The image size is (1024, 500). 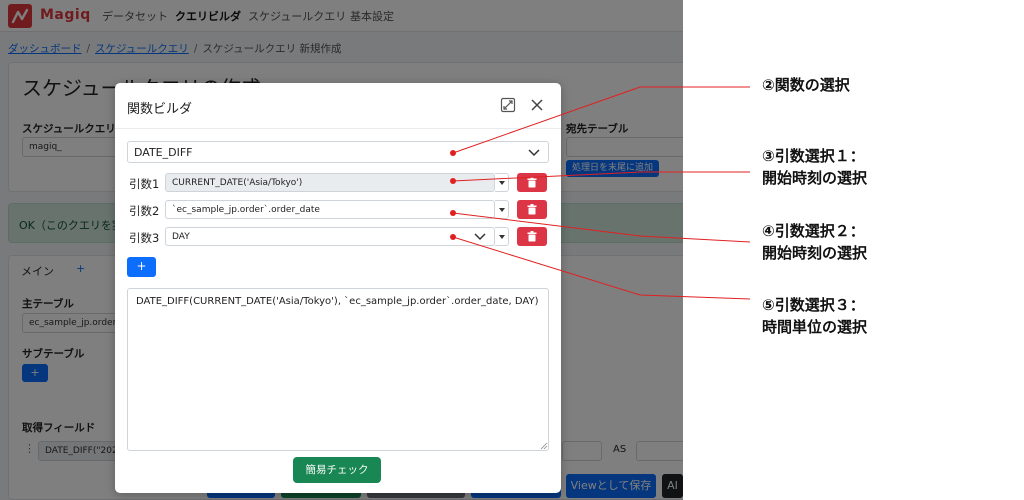 I want to click on arg3-delete-button, so click(x=532, y=236).